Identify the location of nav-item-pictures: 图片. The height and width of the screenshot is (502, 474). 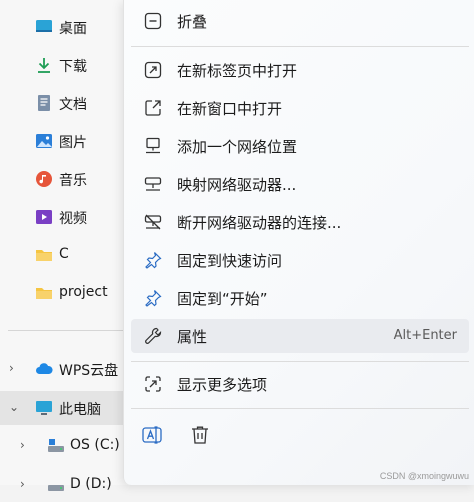
(65, 141).